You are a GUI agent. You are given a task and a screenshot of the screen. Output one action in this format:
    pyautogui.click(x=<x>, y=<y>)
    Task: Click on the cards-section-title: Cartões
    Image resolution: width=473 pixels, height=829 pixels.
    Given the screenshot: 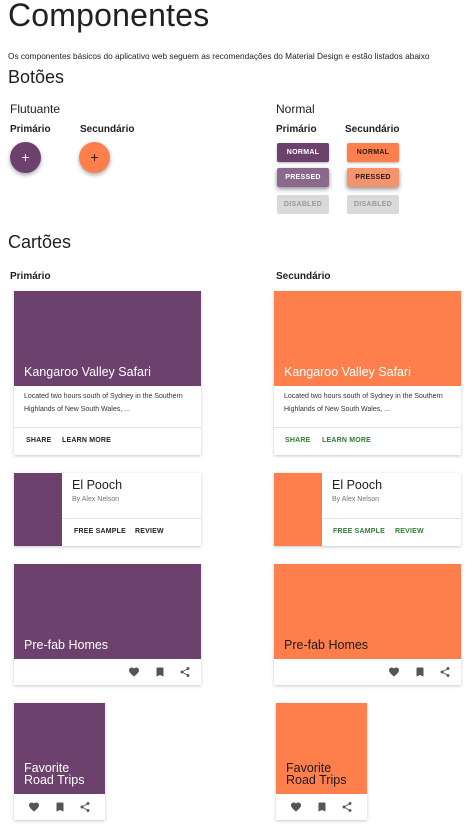 What is the action you would take?
    pyautogui.click(x=40, y=242)
    